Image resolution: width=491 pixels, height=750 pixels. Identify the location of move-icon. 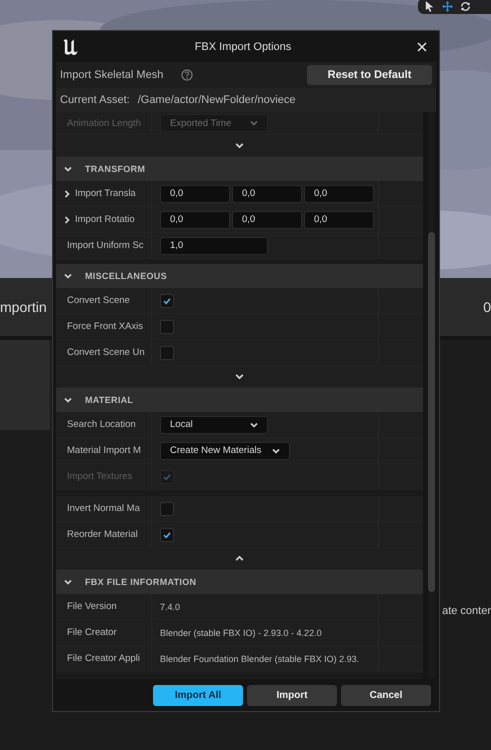
(447, 6).